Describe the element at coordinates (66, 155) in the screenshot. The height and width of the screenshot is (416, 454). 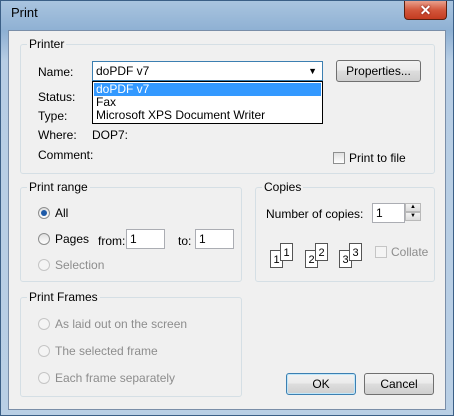
I see `comment-label: Comment:` at that location.